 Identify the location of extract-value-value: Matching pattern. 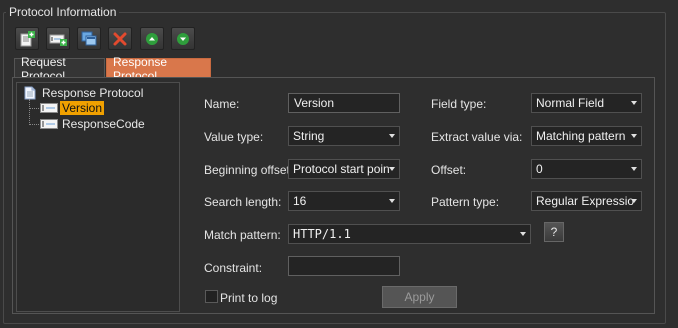
(581, 136).